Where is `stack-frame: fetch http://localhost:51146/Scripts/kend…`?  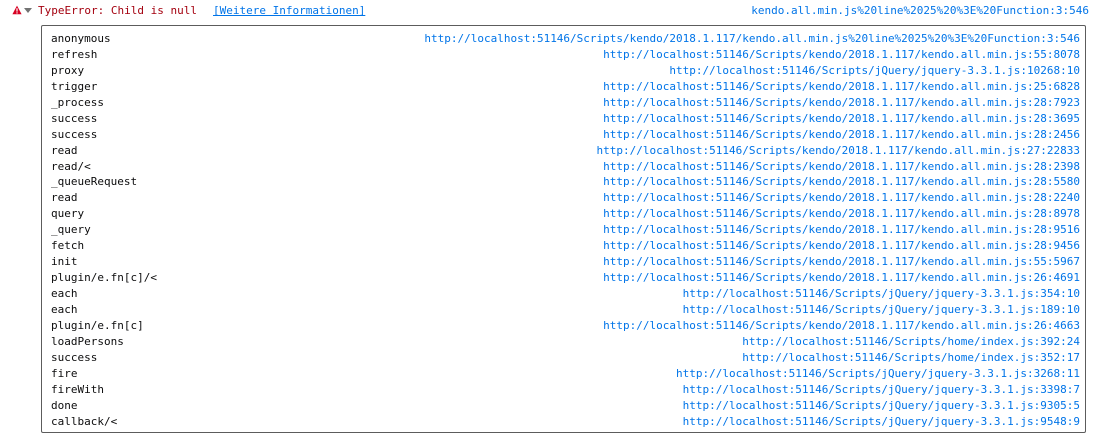
stack-frame: fetch http://localhost:51146/Scripts/kend… is located at coordinates (565, 246).